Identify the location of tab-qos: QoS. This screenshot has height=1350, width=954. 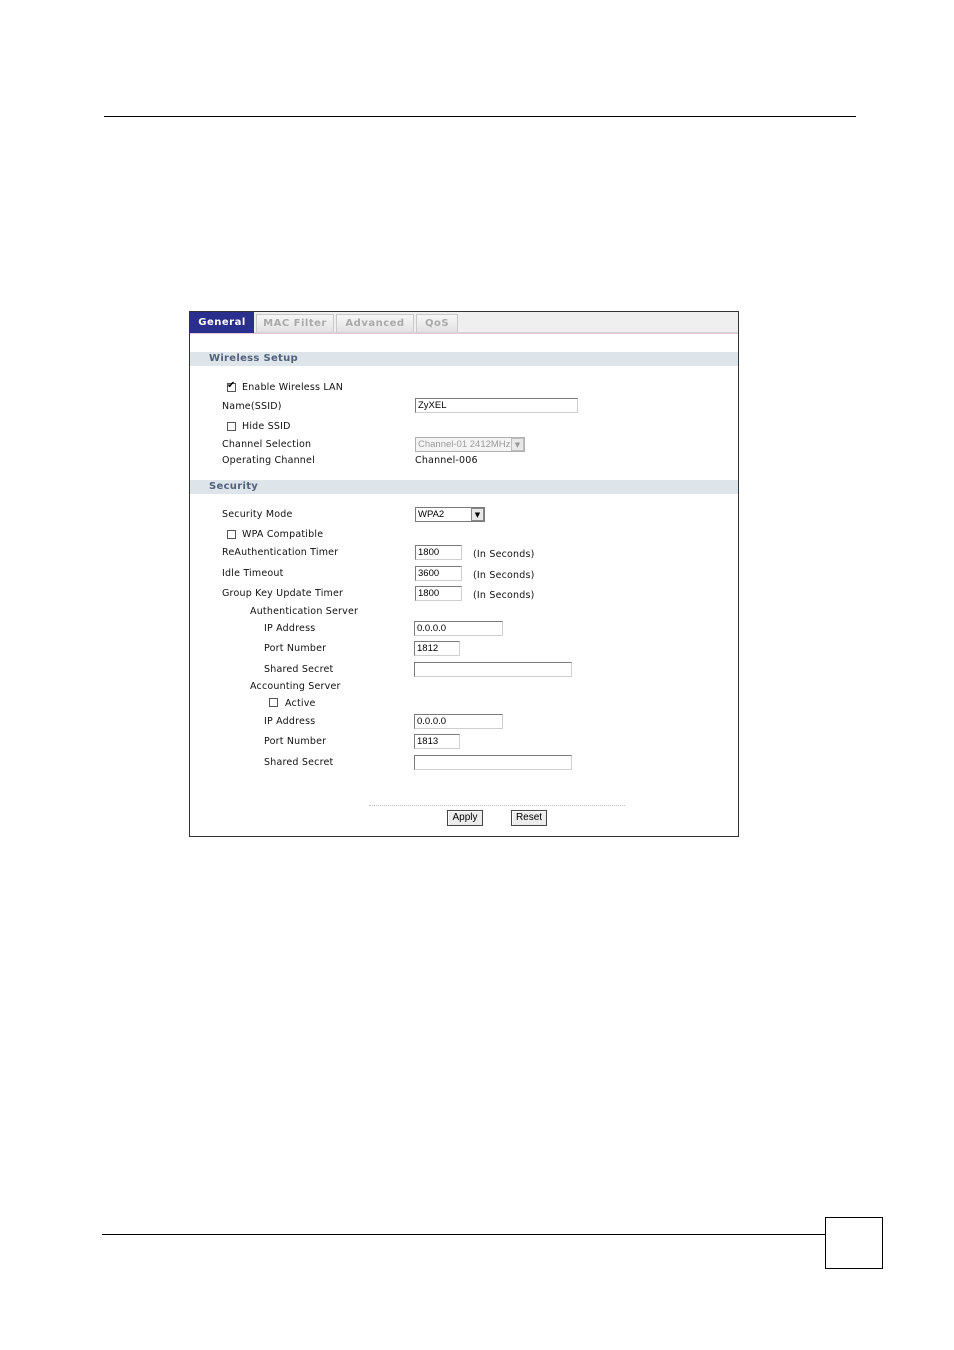
(437, 323).